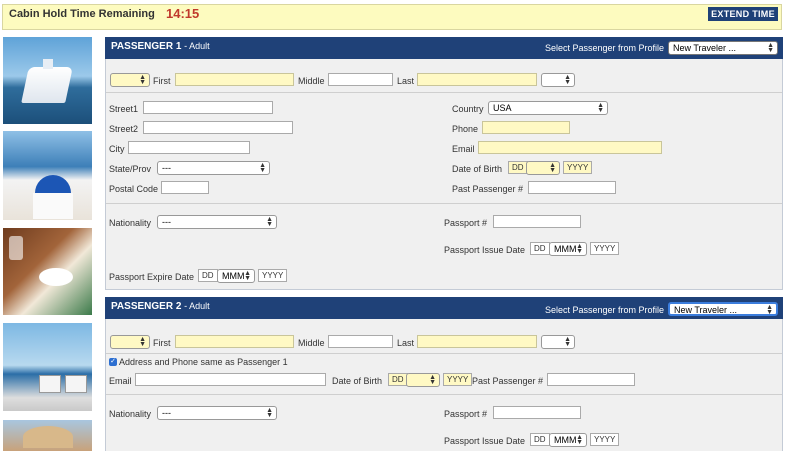  Describe the element at coordinates (113, 362) in the screenshot. I see `same-address-checkbox: ✓` at that location.